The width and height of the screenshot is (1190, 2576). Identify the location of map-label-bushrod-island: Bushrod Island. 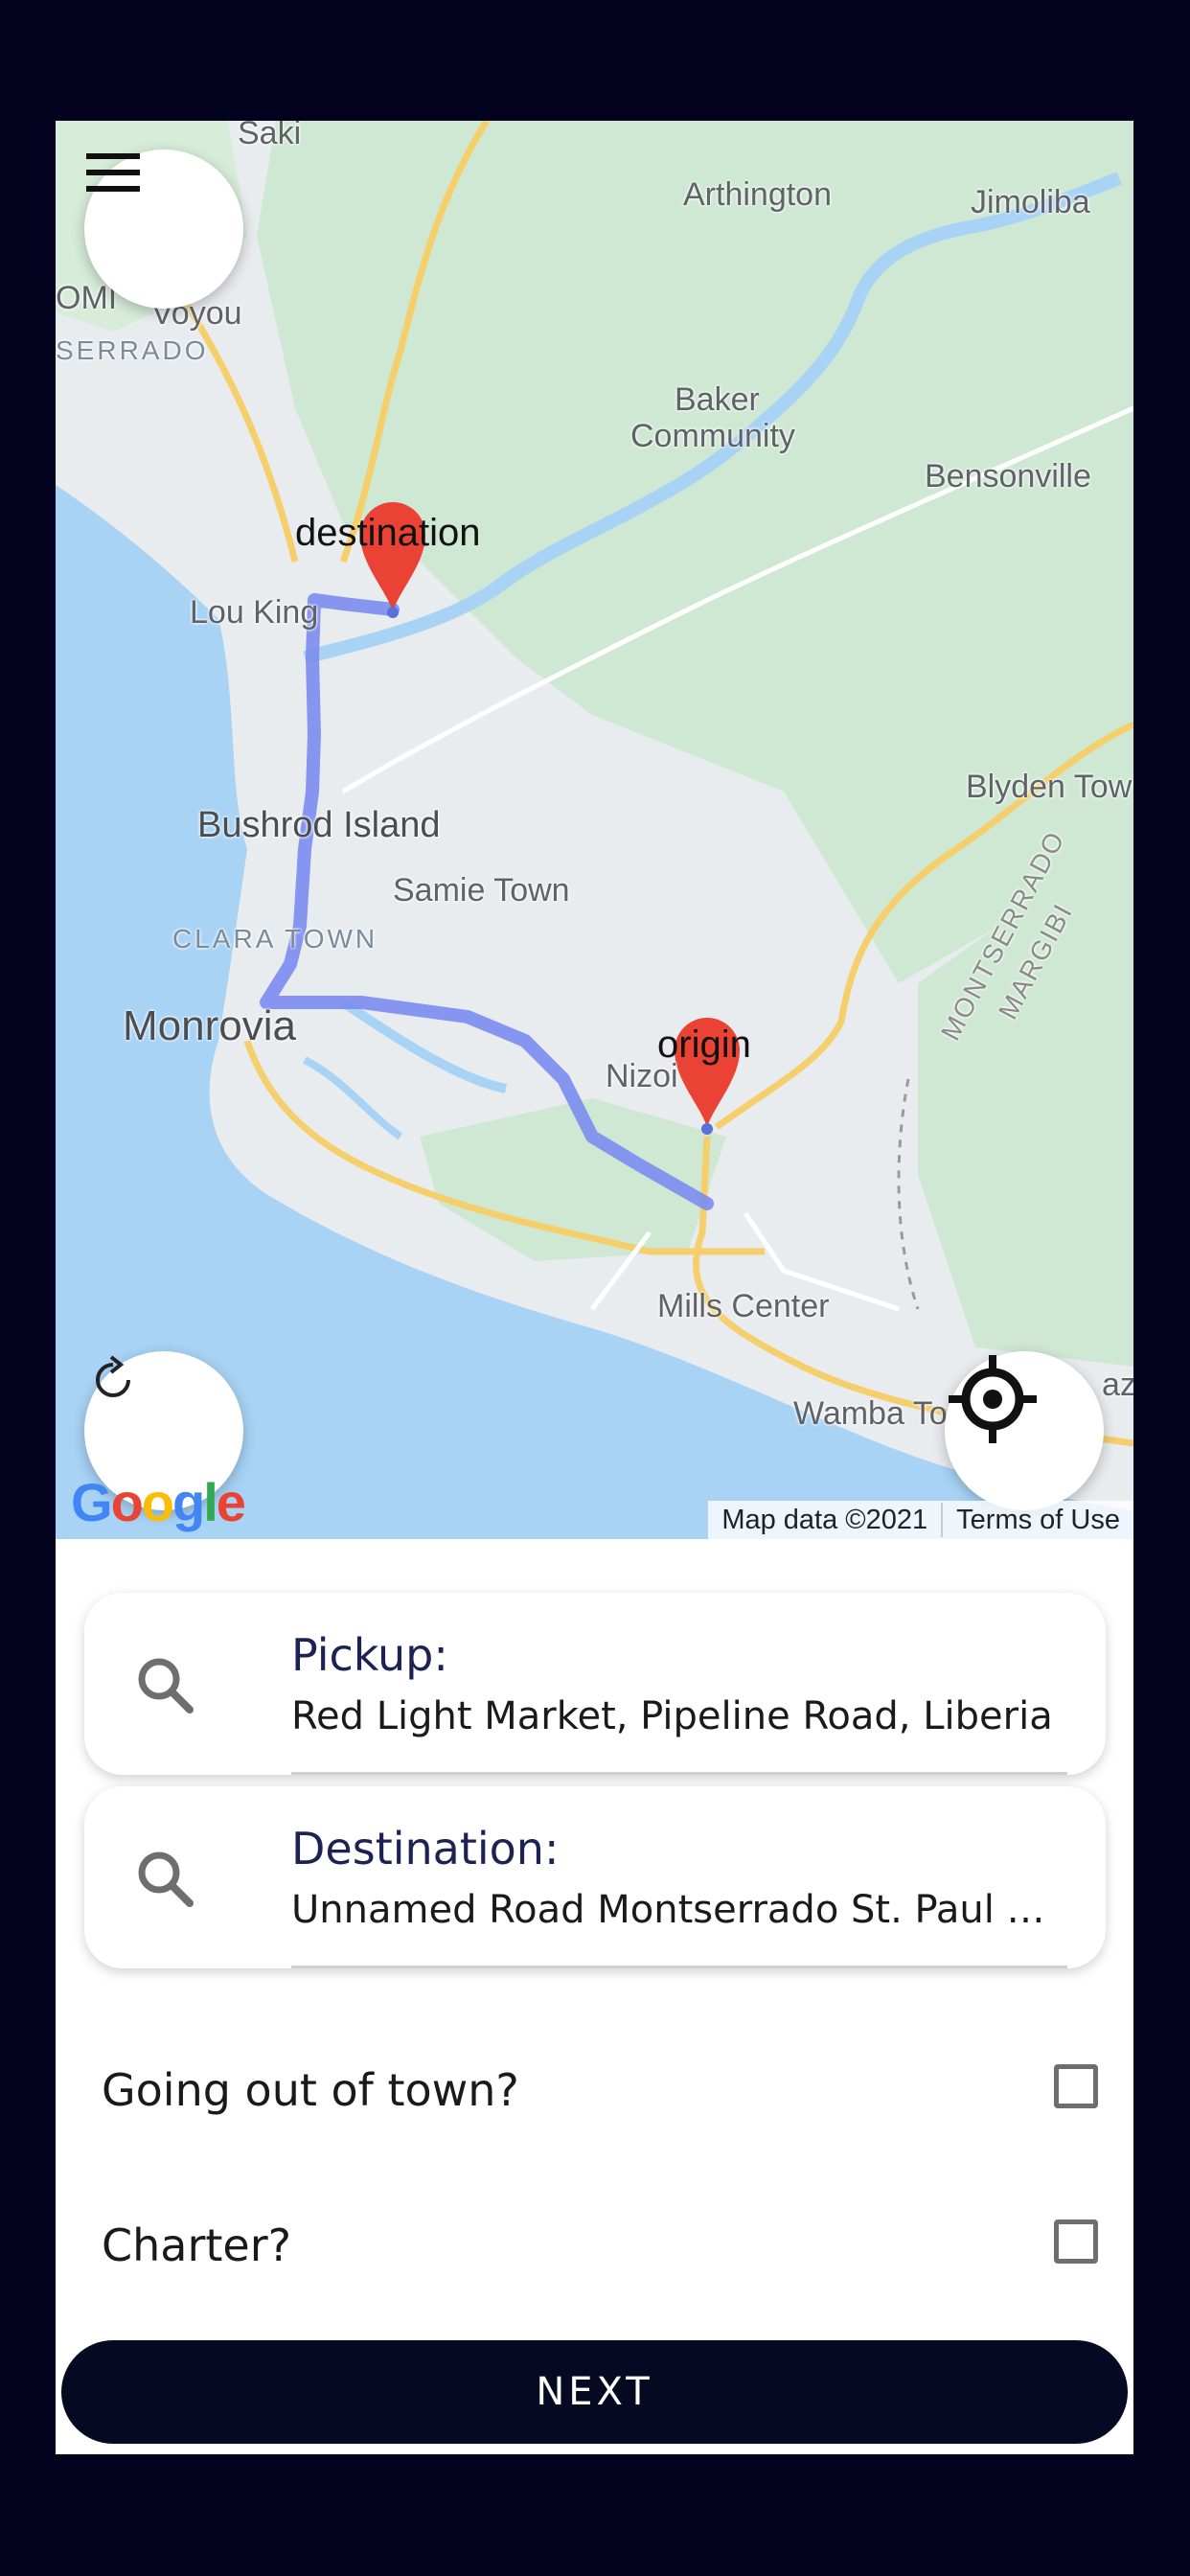
(319, 825).